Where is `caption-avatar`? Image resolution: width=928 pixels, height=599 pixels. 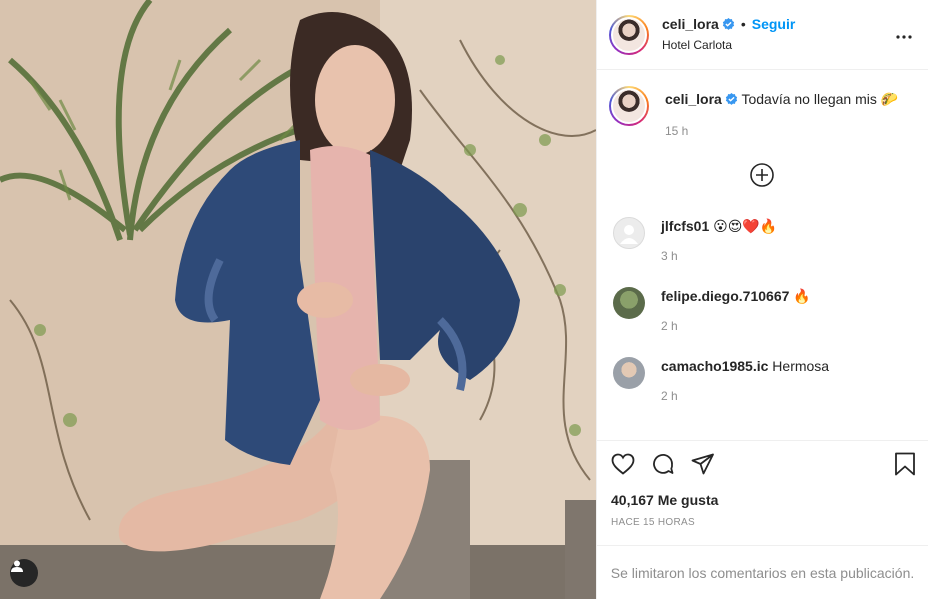
caption-avatar is located at coordinates (629, 106).